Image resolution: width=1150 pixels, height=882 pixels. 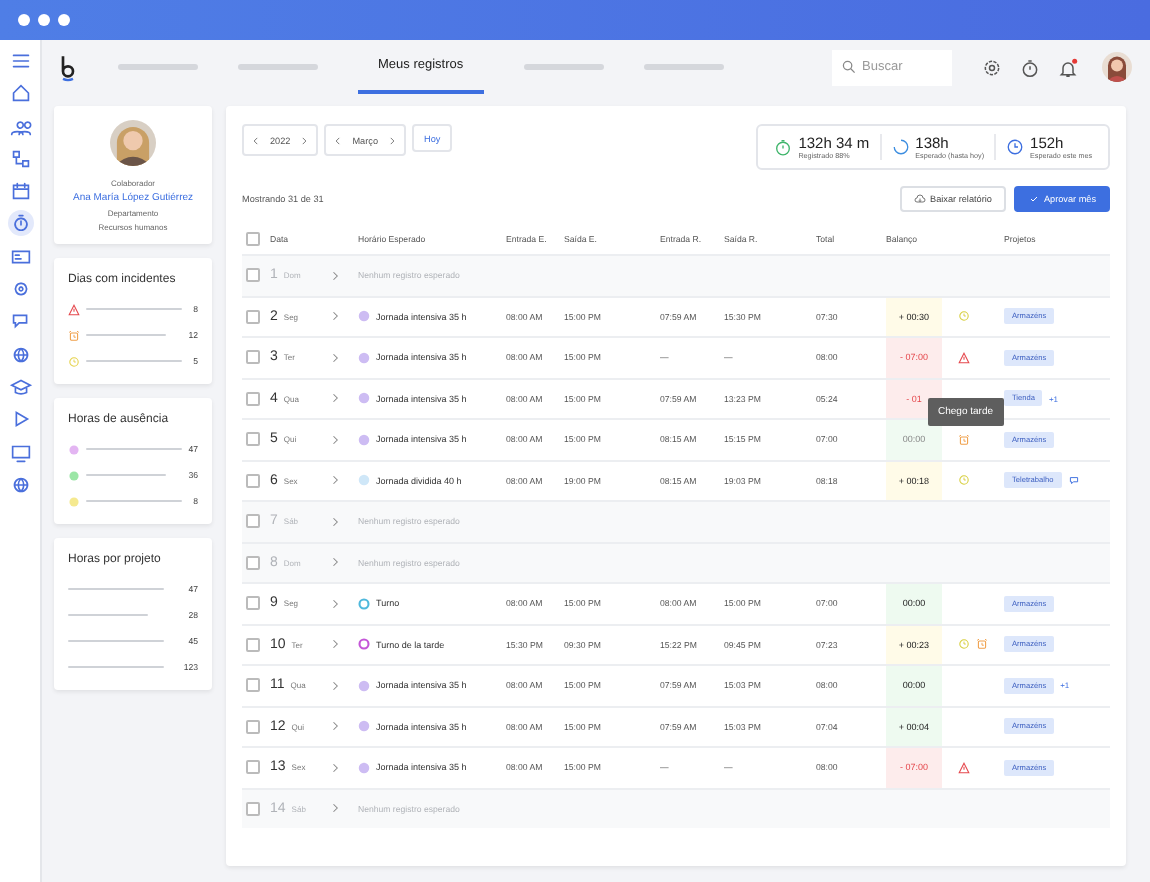 What do you see at coordinates (900, 147) in the screenshot?
I see `circular-progress-icon` at bounding box center [900, 147].